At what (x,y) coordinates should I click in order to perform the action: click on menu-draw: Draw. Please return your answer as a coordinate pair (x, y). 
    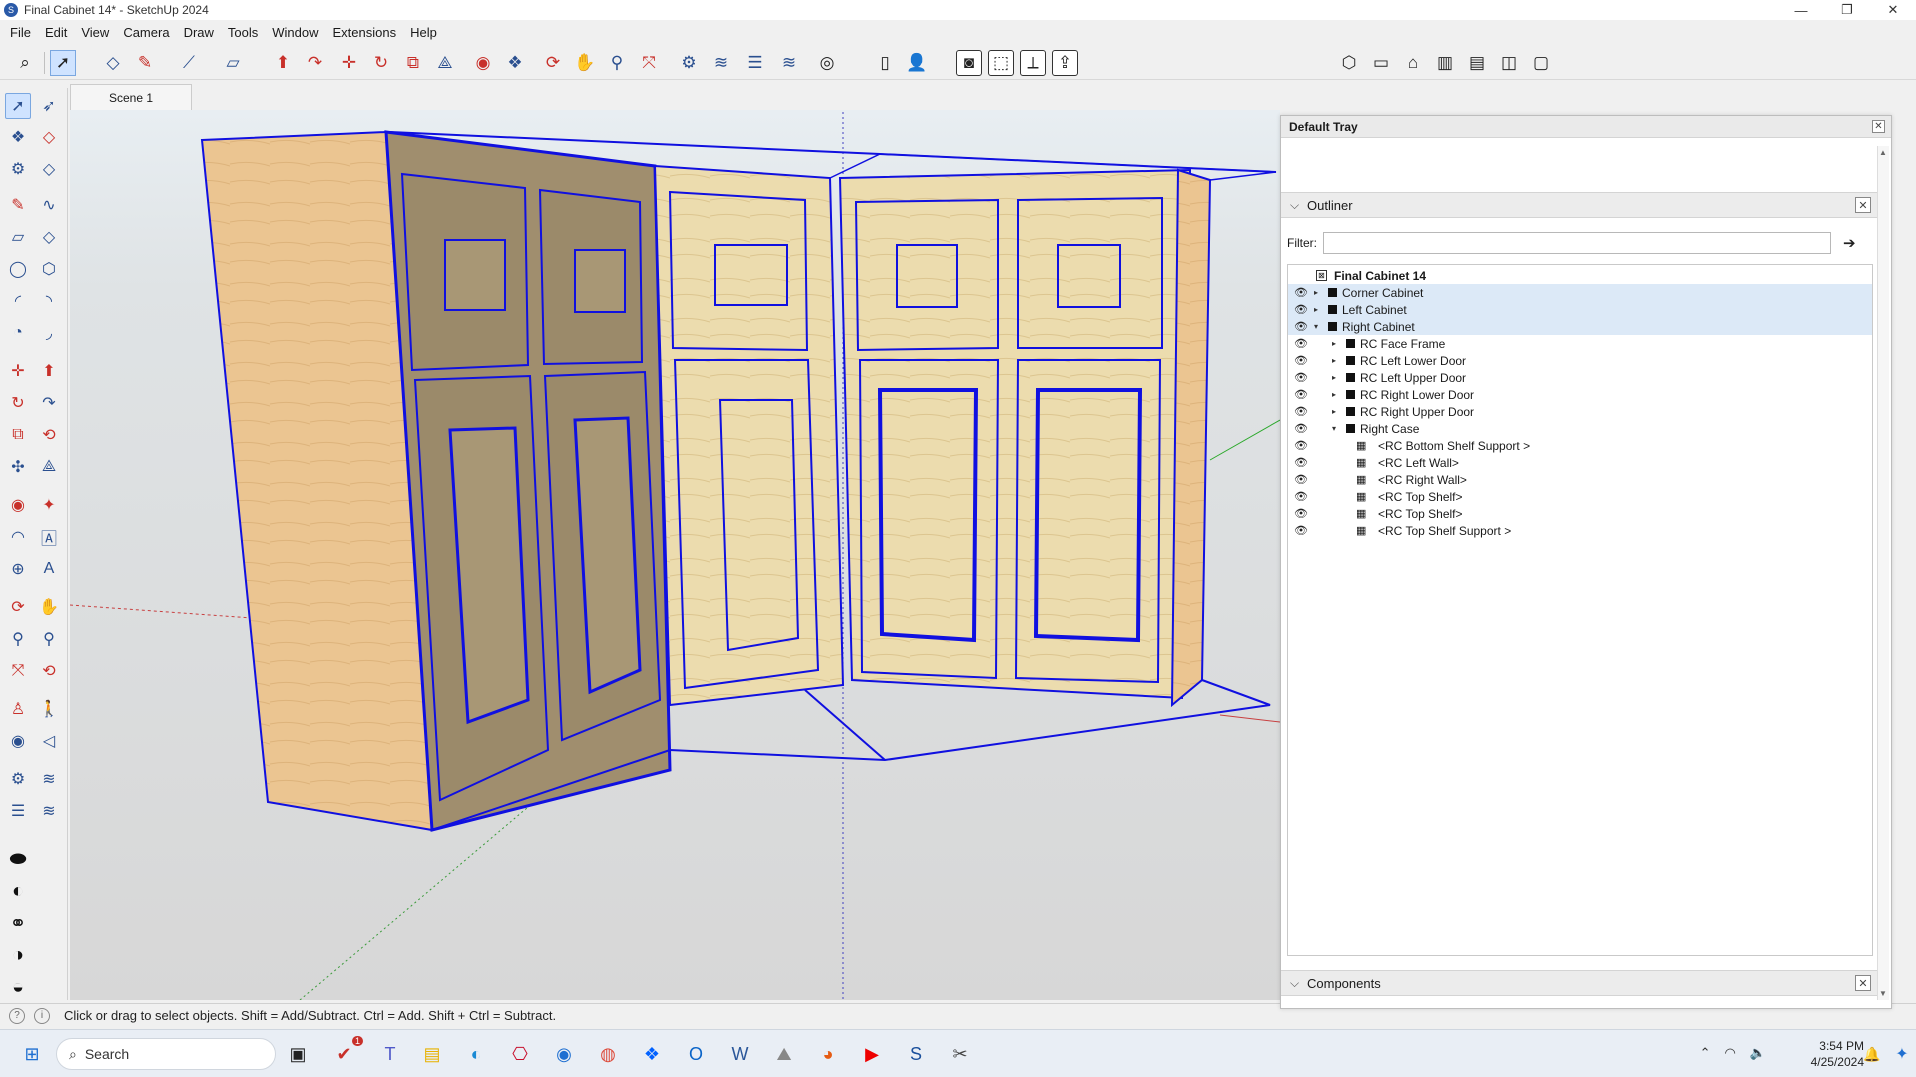
    Looking at the image, I should click on (199, 32).